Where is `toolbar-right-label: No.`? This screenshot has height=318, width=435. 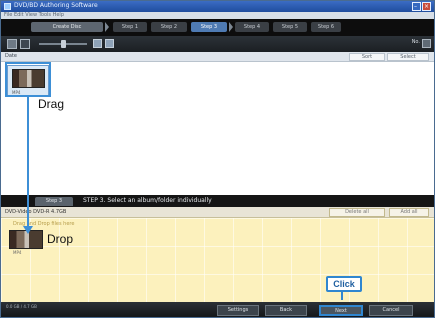
toolbar-right-label: No. is located at coordinates (415, 42).